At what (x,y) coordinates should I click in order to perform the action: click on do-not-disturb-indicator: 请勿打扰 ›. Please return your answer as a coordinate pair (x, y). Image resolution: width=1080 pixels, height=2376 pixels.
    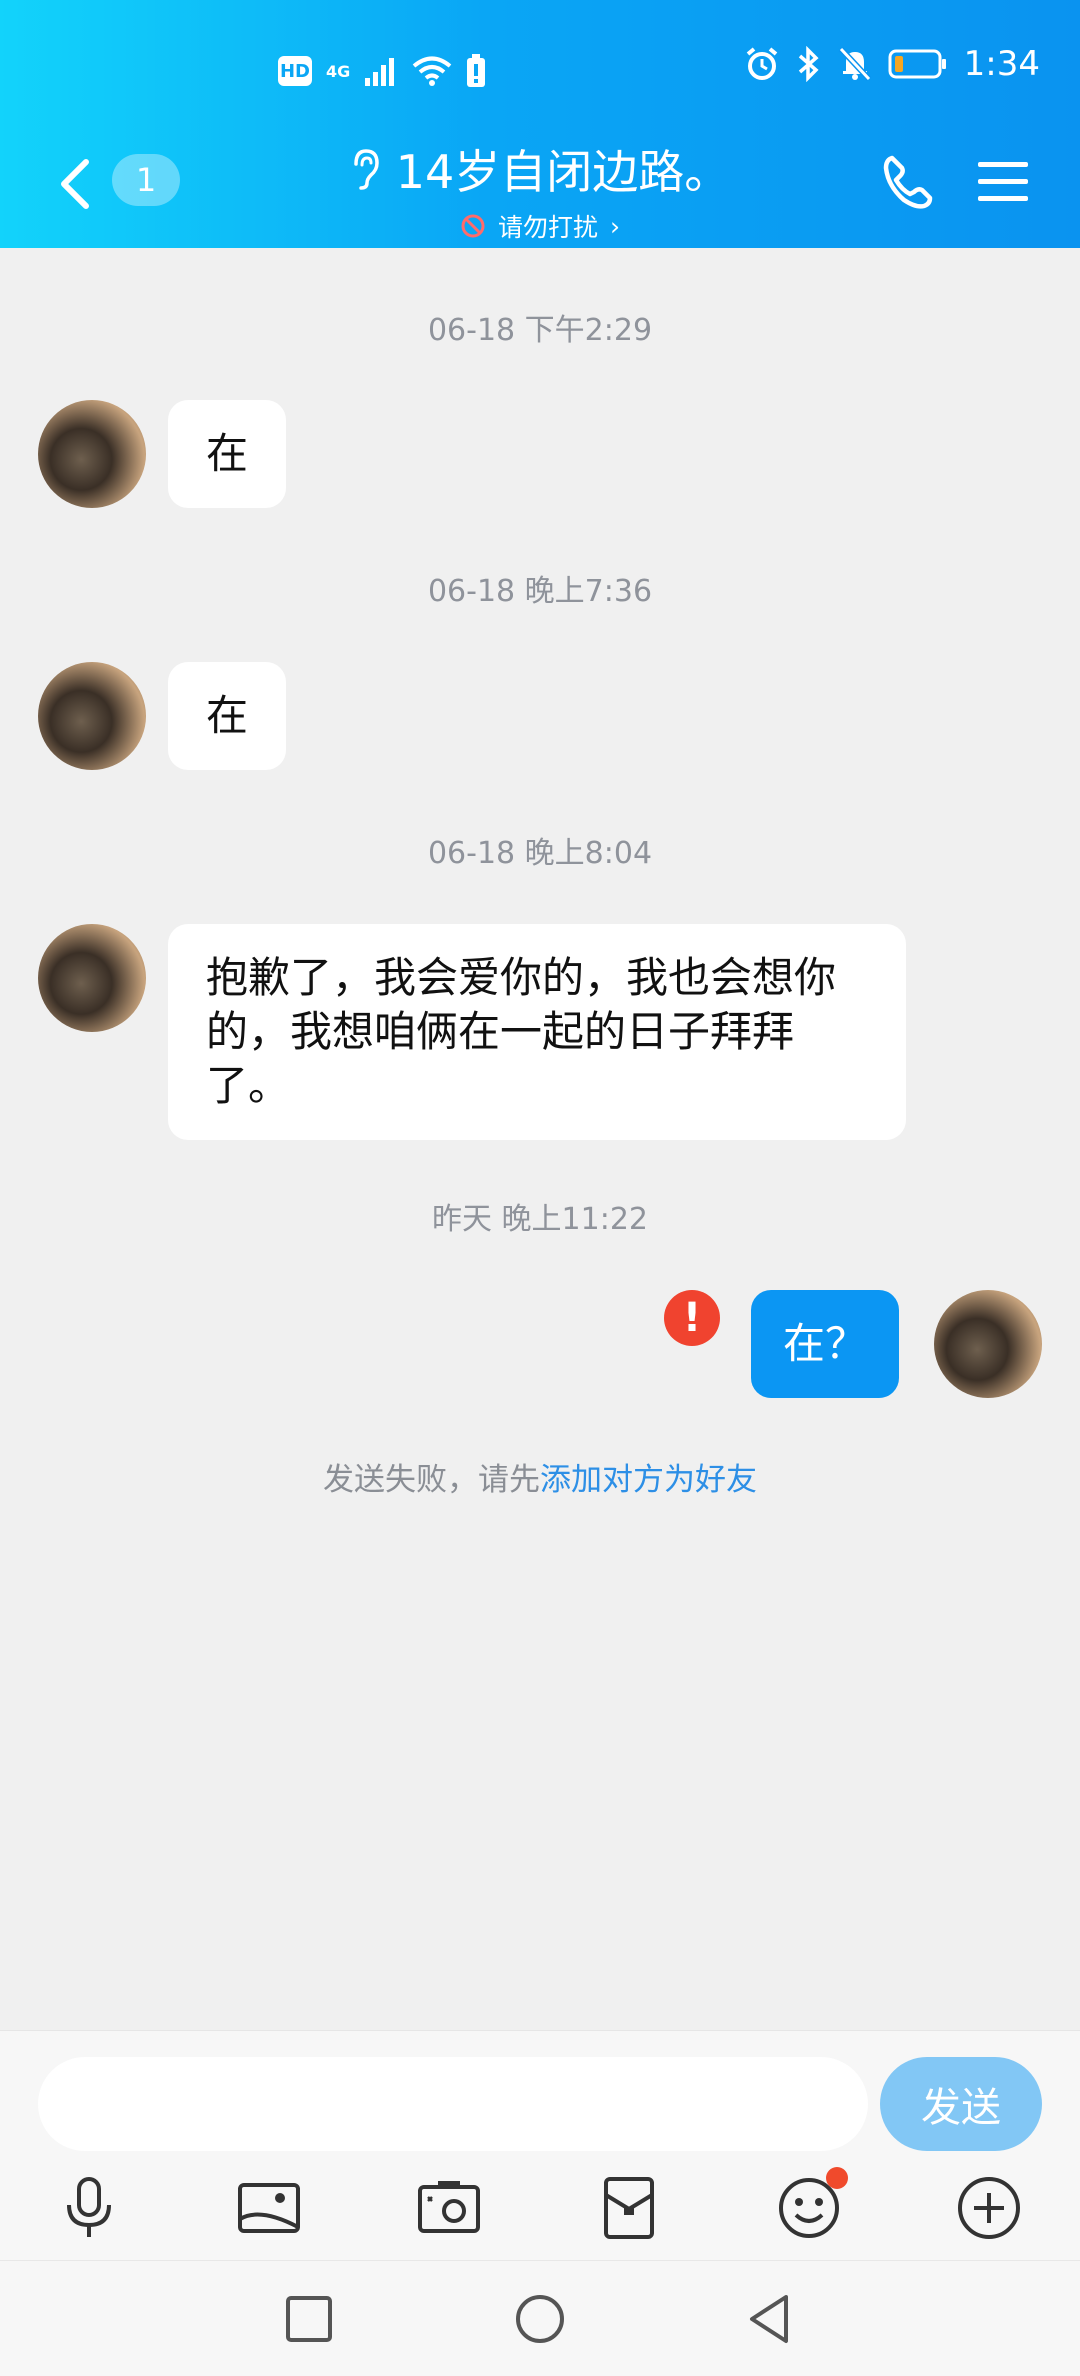
    Looking at the image, I should click on (540, 226).